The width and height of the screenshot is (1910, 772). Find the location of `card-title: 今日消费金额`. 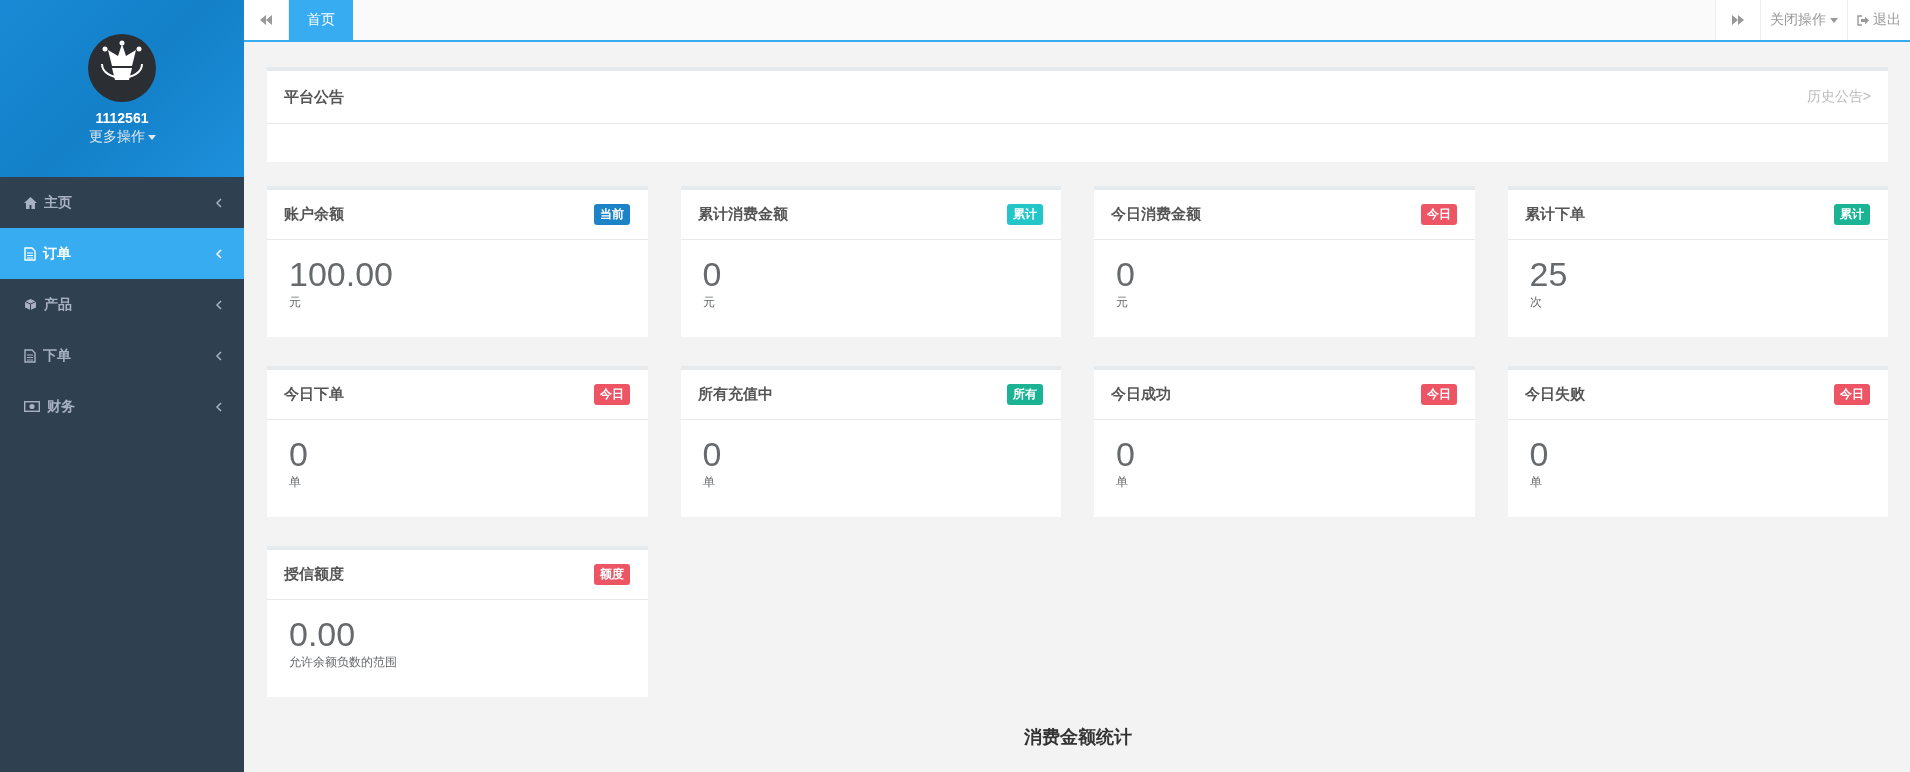

card-title: 今日消费金额 is located at coordinates (1156, 214).